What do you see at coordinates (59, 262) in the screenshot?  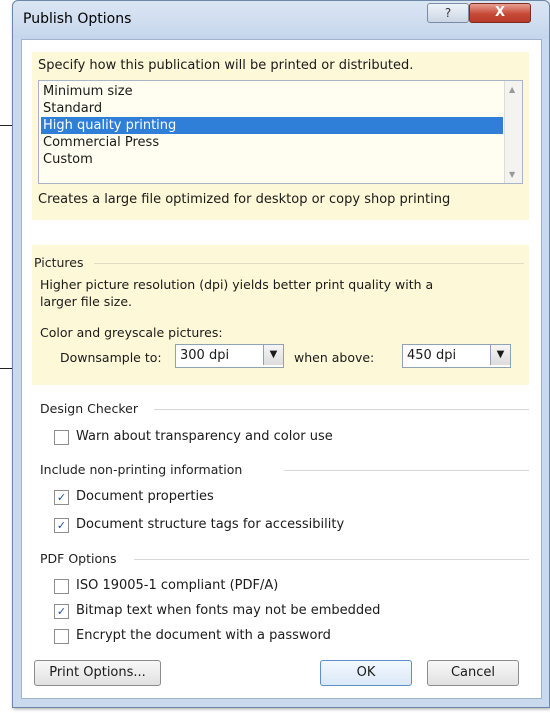 I see `pictures-heading: Pictures` at bounding box center [59, 262].